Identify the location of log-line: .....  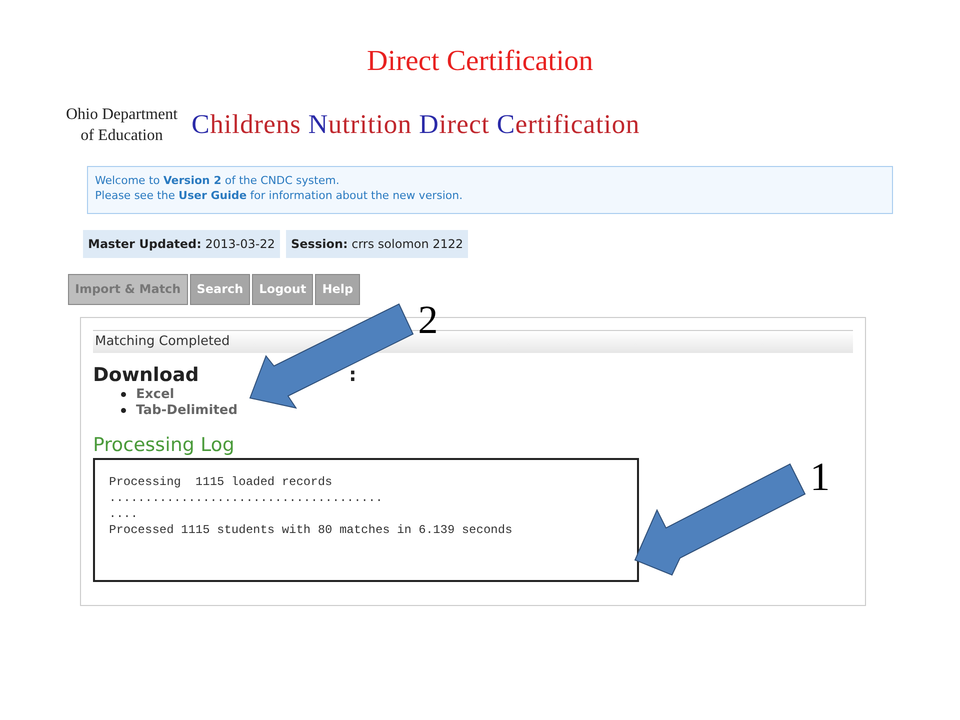
(123, 514).